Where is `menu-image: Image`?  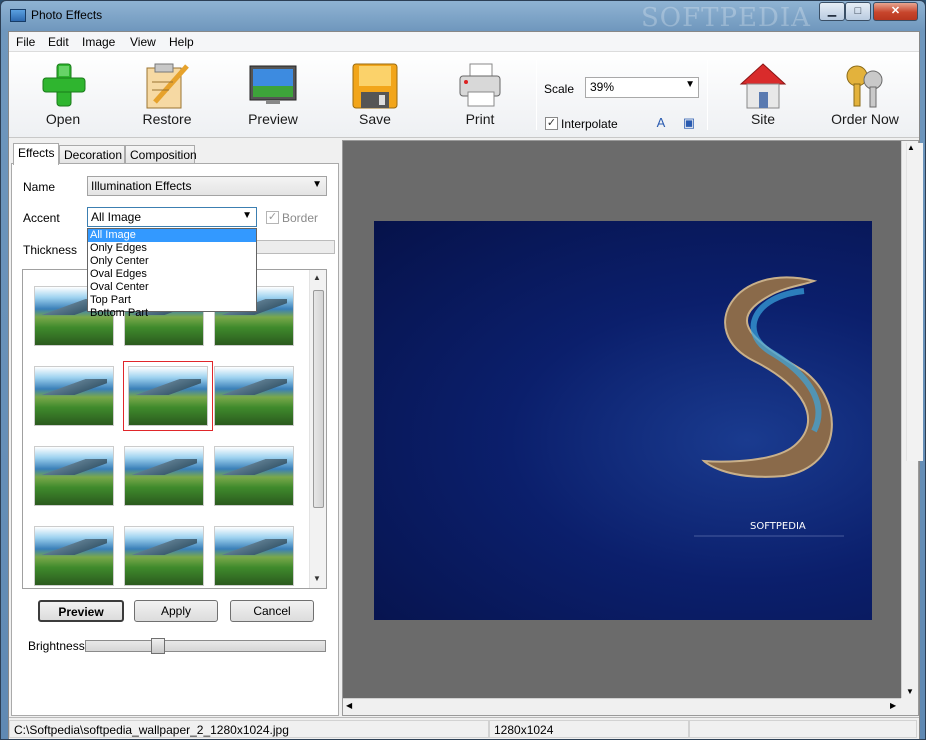
menu-image: Image is located at coordinates (98, 42).